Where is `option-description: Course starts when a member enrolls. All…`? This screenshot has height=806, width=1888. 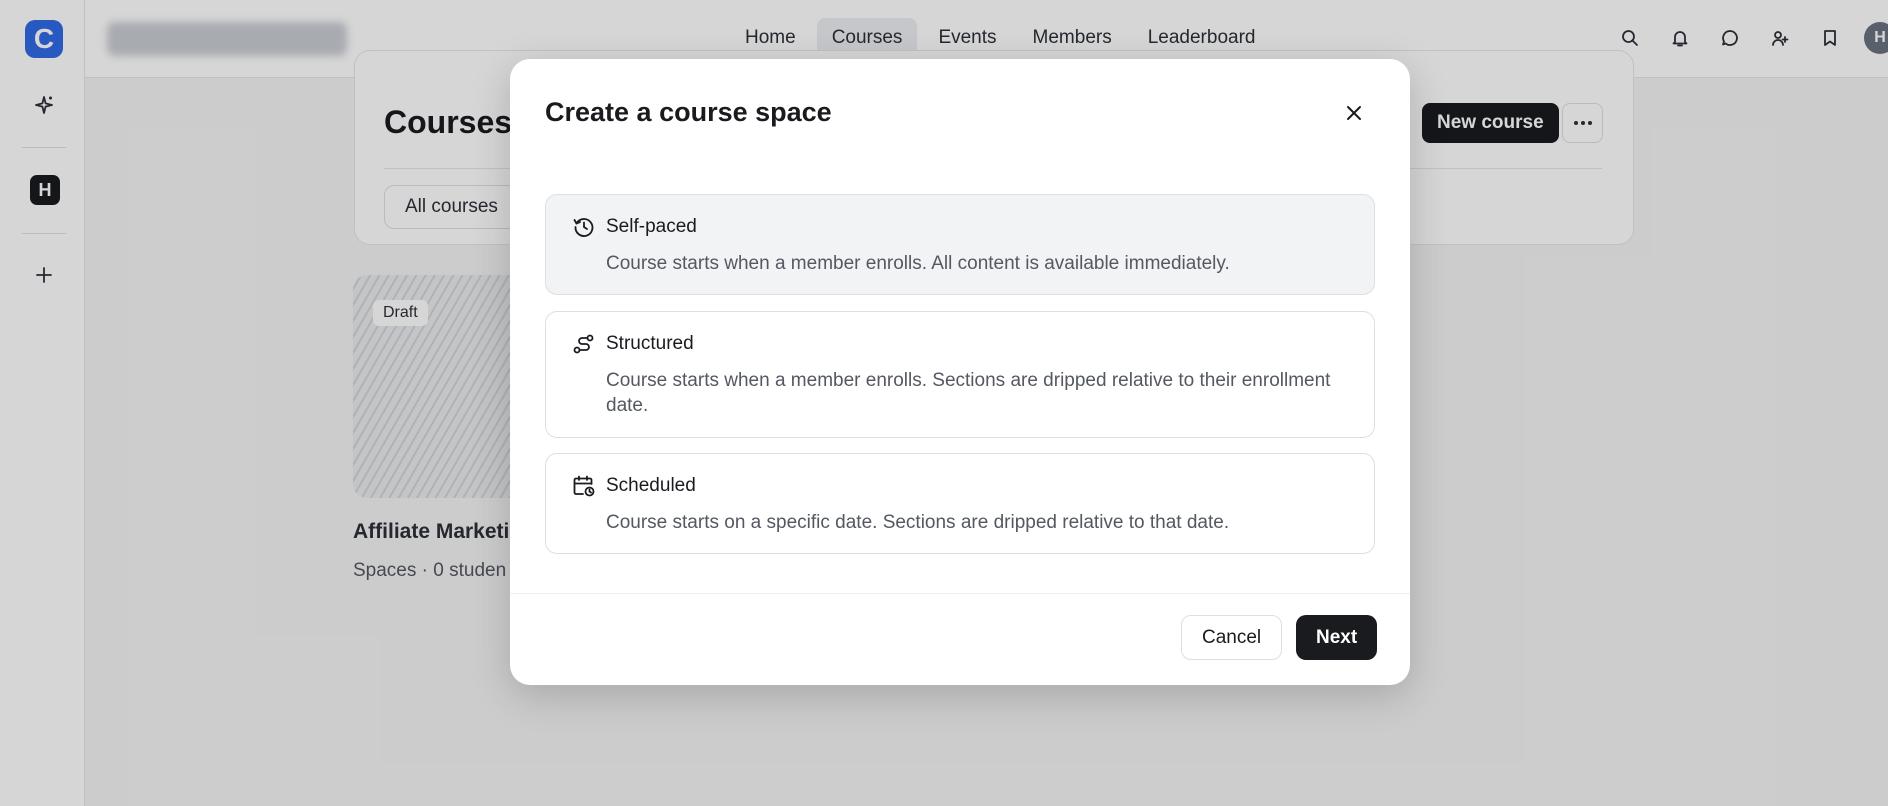 option-description: Course starts when a member enrolls. All… is located at coordinates (918, 263).